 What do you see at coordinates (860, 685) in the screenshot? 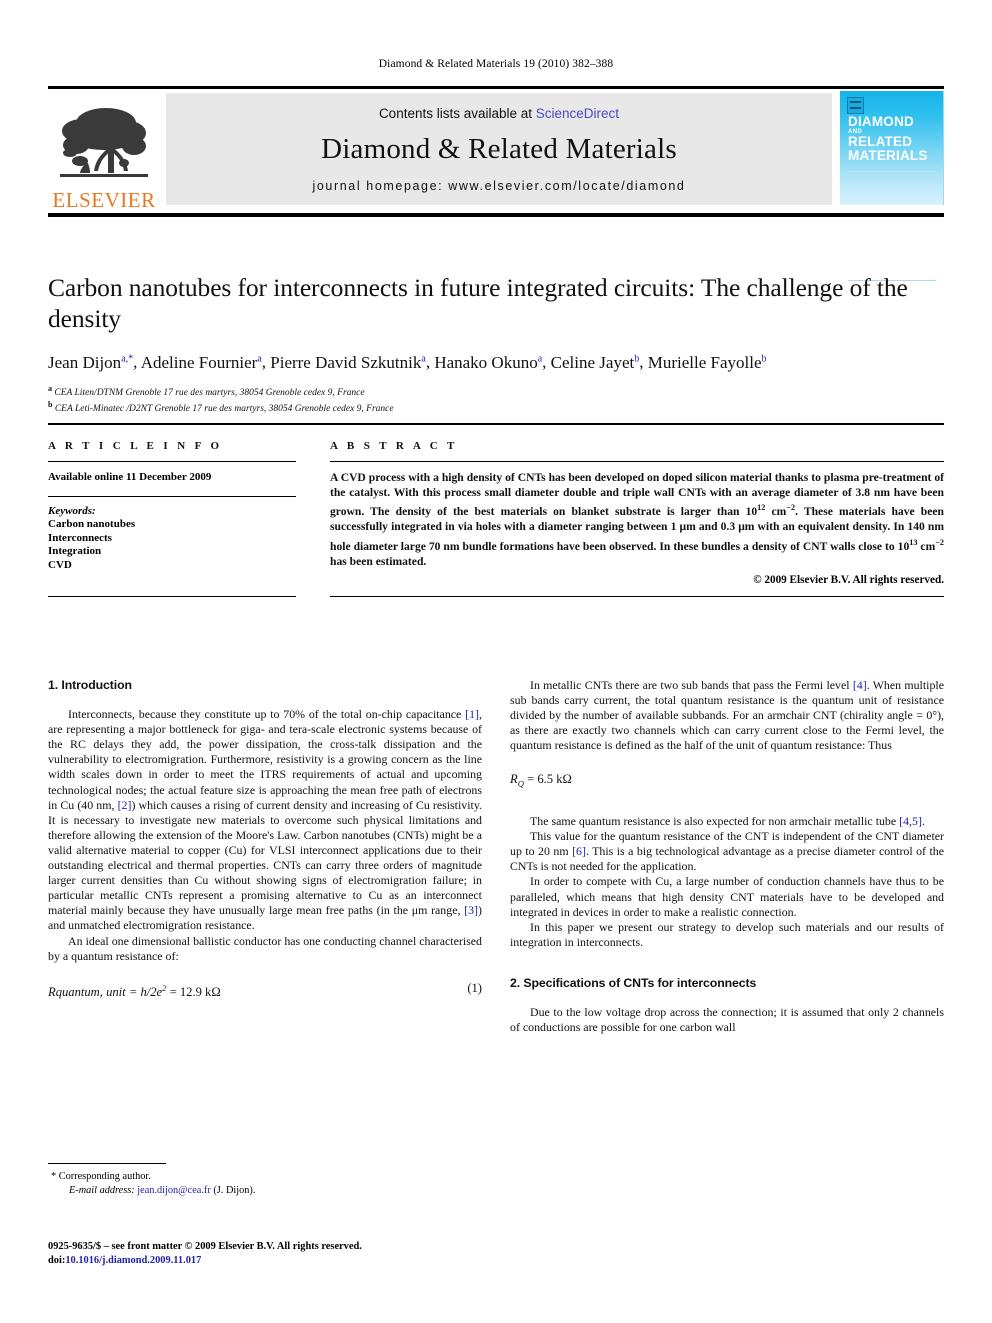
I see `citation-ref: [4]` at bounding box center [860, 685].